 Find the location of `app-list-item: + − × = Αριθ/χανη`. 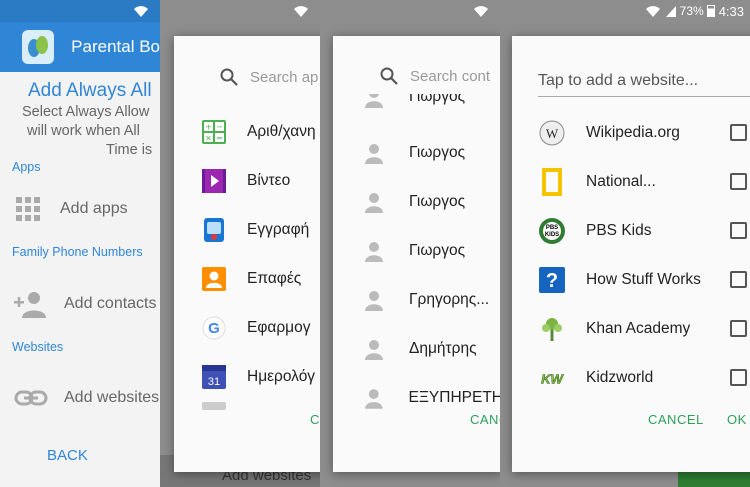

app-list-item: + − × = Αριθ/χανη is located at coordinates (247, 131).